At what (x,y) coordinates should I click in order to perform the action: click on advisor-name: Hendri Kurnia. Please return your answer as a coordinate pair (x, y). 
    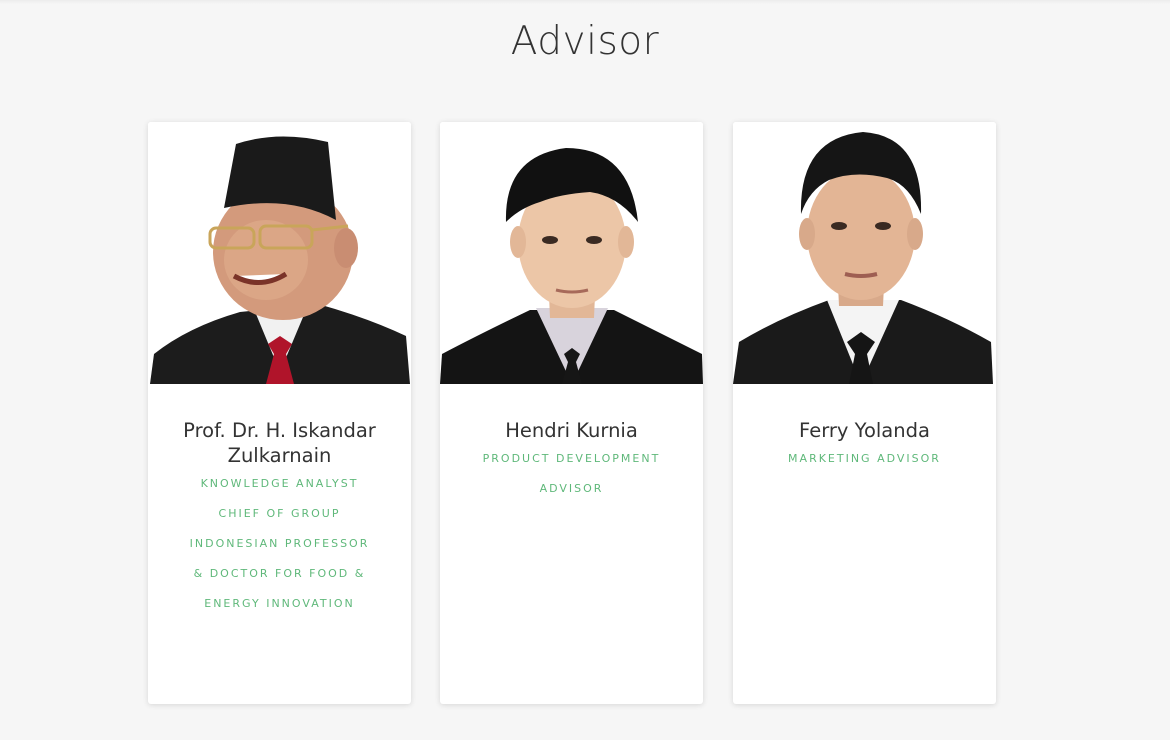
    Looking at the image, I should click on (571, 430).